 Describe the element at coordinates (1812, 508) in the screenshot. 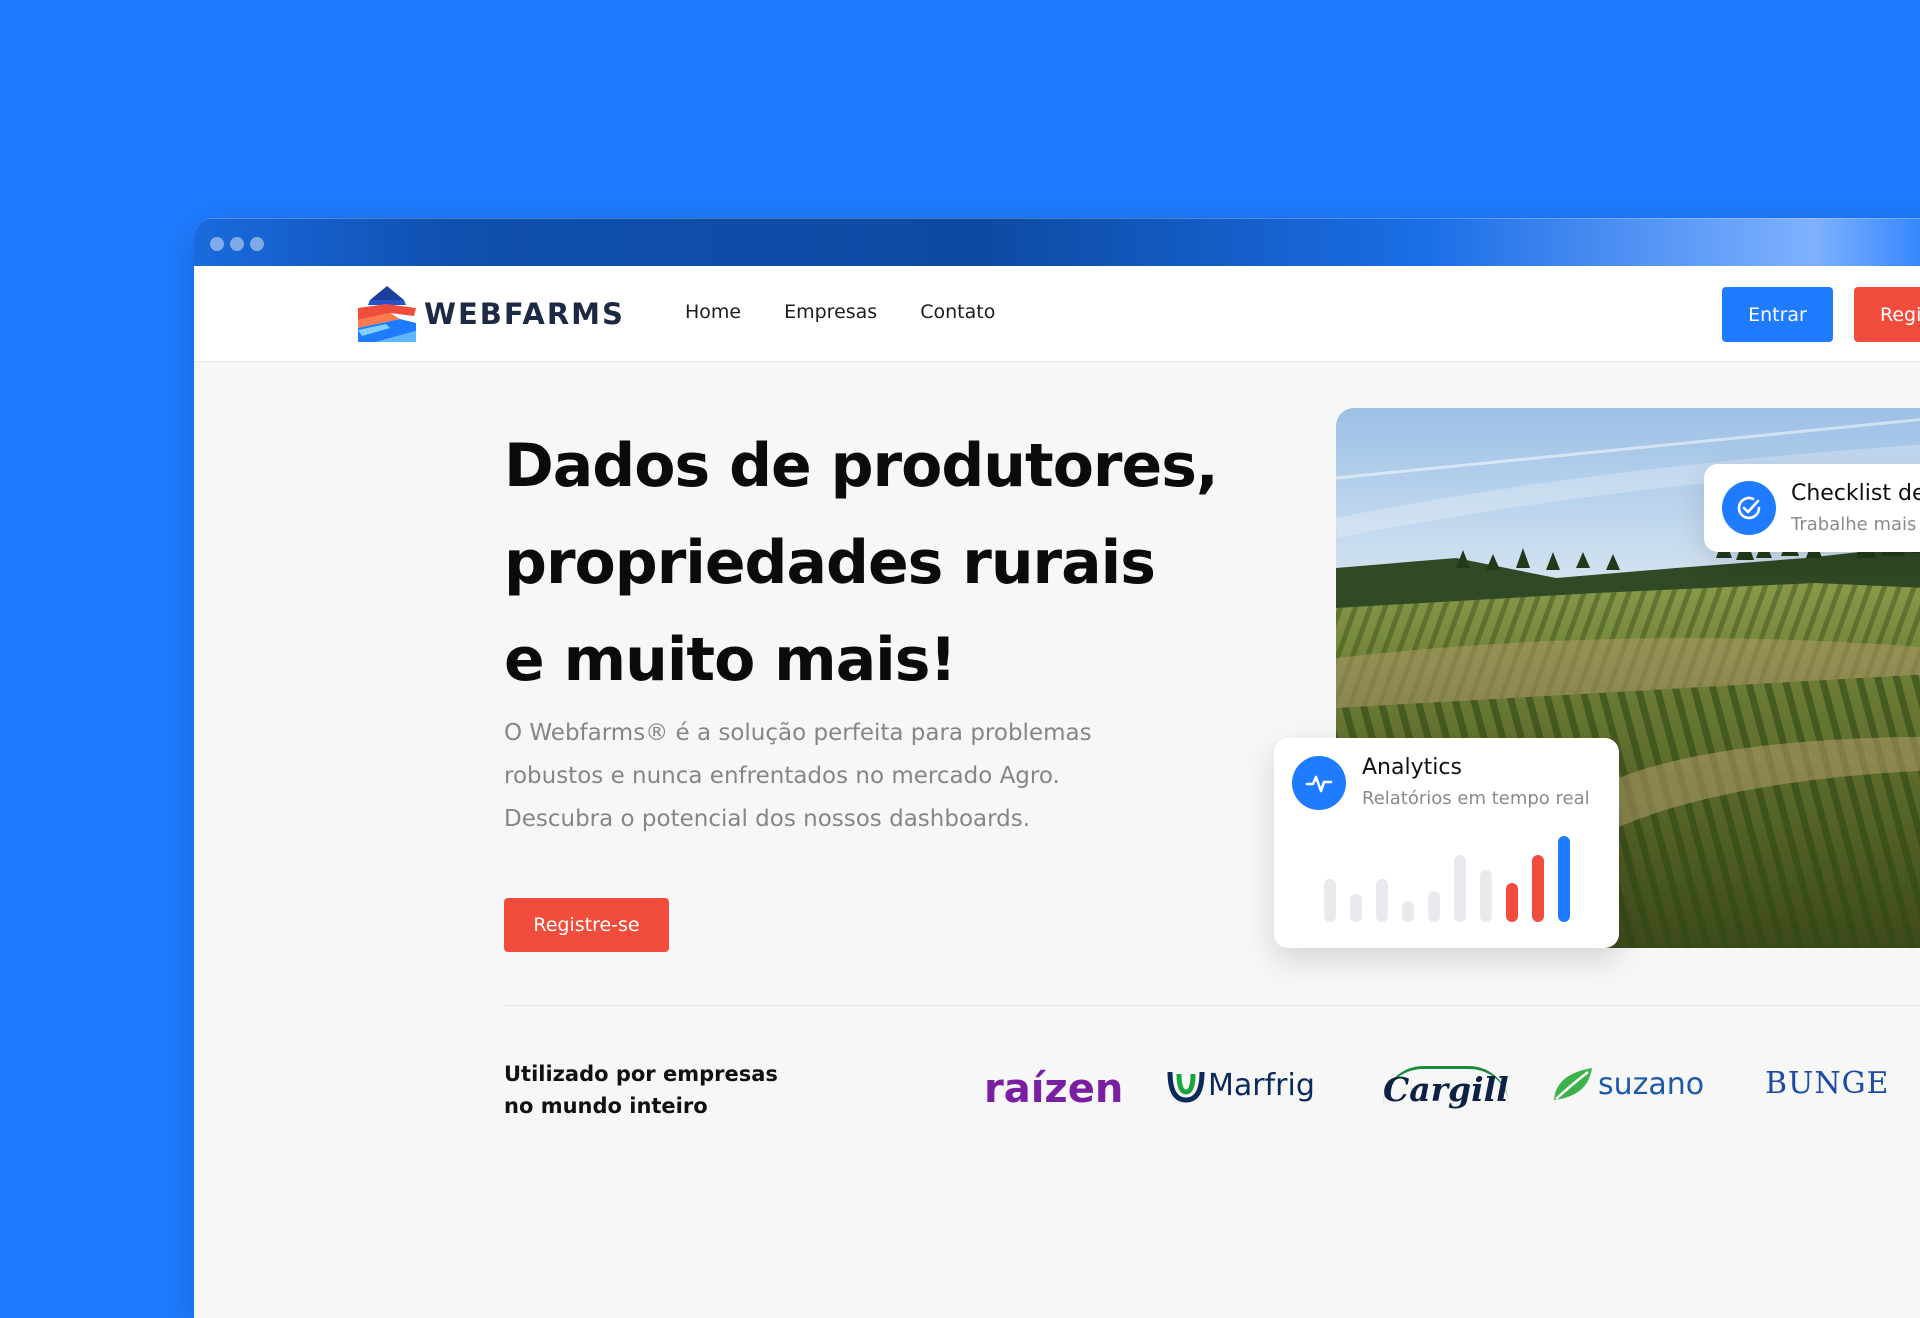

I see `checklist-card: Checklist de Trabalhe mais` at that location.